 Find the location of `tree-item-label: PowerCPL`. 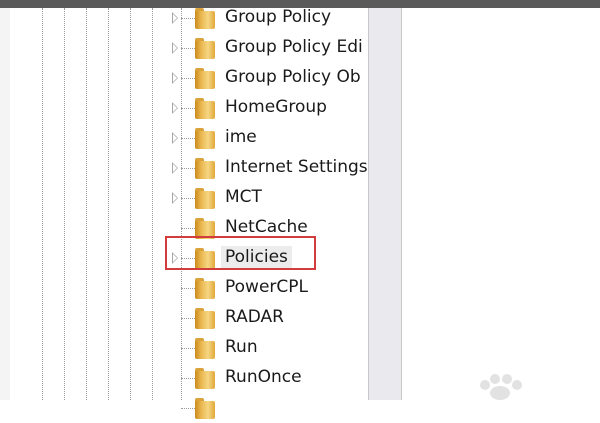

tree-item-label: PowerCPL is located at coordinates (266, 287).